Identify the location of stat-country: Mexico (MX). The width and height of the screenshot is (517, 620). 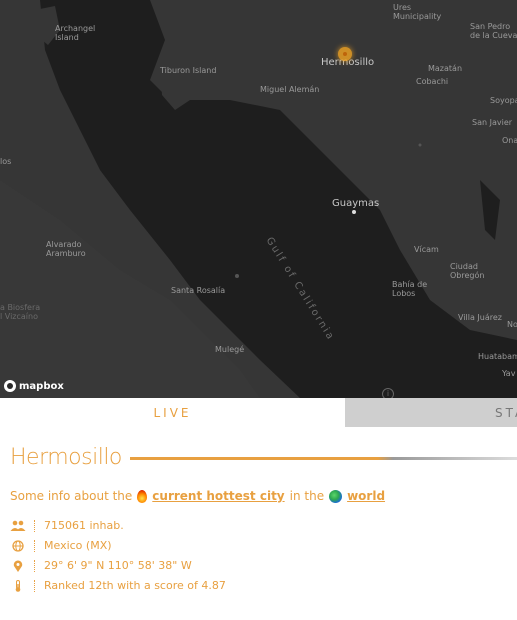
(61, 545).